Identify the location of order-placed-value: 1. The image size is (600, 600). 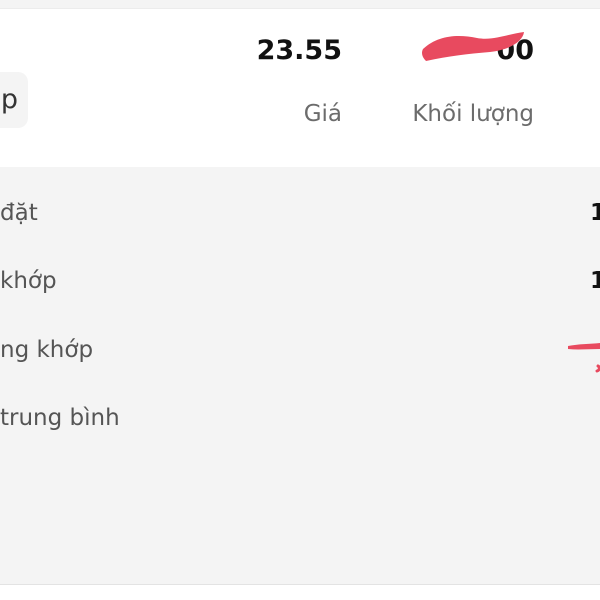
(595, 213).